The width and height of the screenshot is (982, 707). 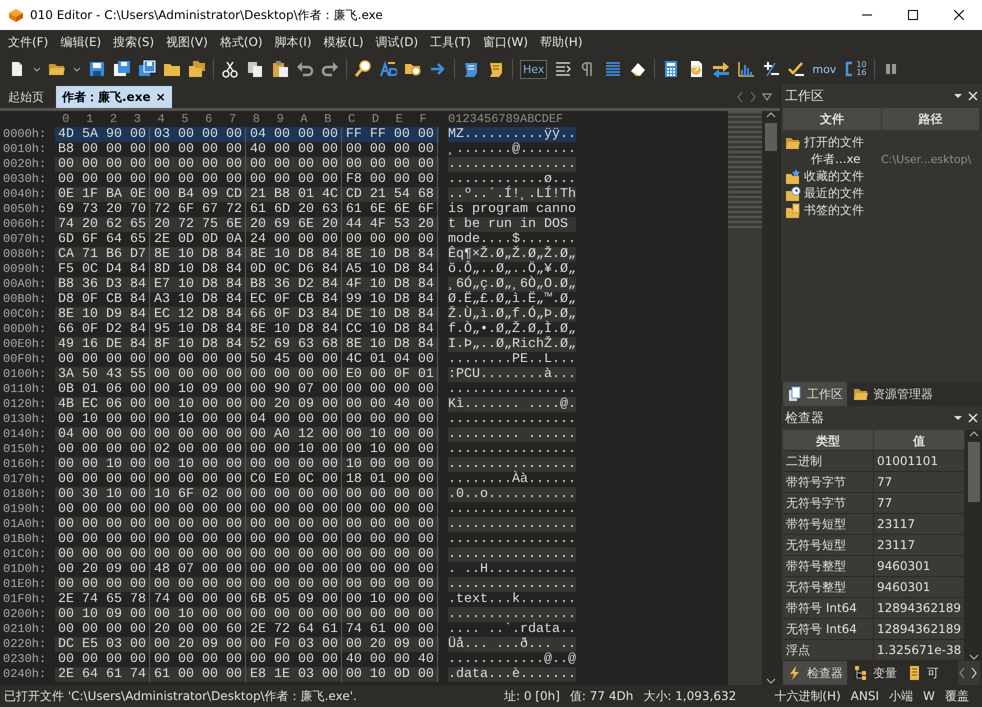 I want to click on tree-item: 书签的文件, so click(x=834, y=210).